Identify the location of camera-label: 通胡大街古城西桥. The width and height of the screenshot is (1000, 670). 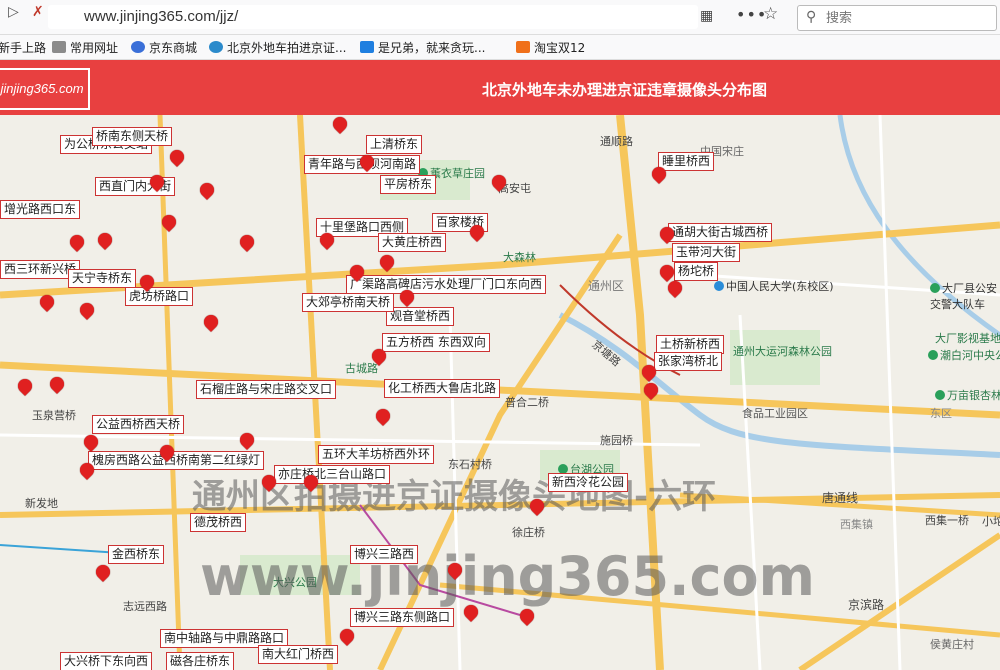
(720, 232).